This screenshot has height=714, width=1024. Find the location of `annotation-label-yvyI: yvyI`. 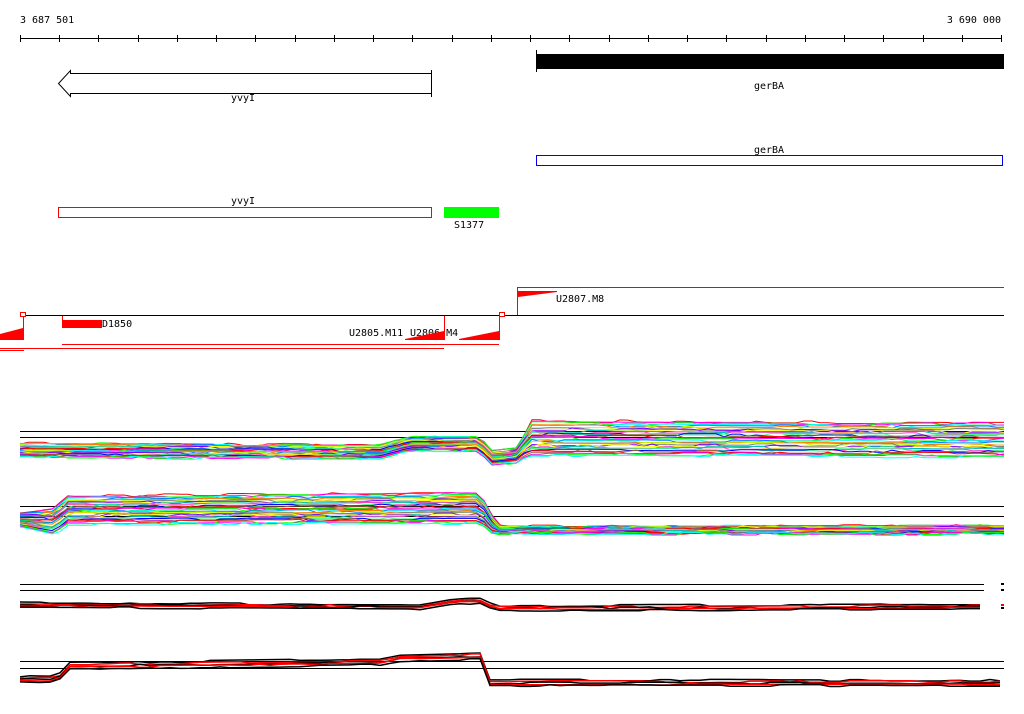

annotation-label-yvyI: yvyI is located at coordinates (243, 201).